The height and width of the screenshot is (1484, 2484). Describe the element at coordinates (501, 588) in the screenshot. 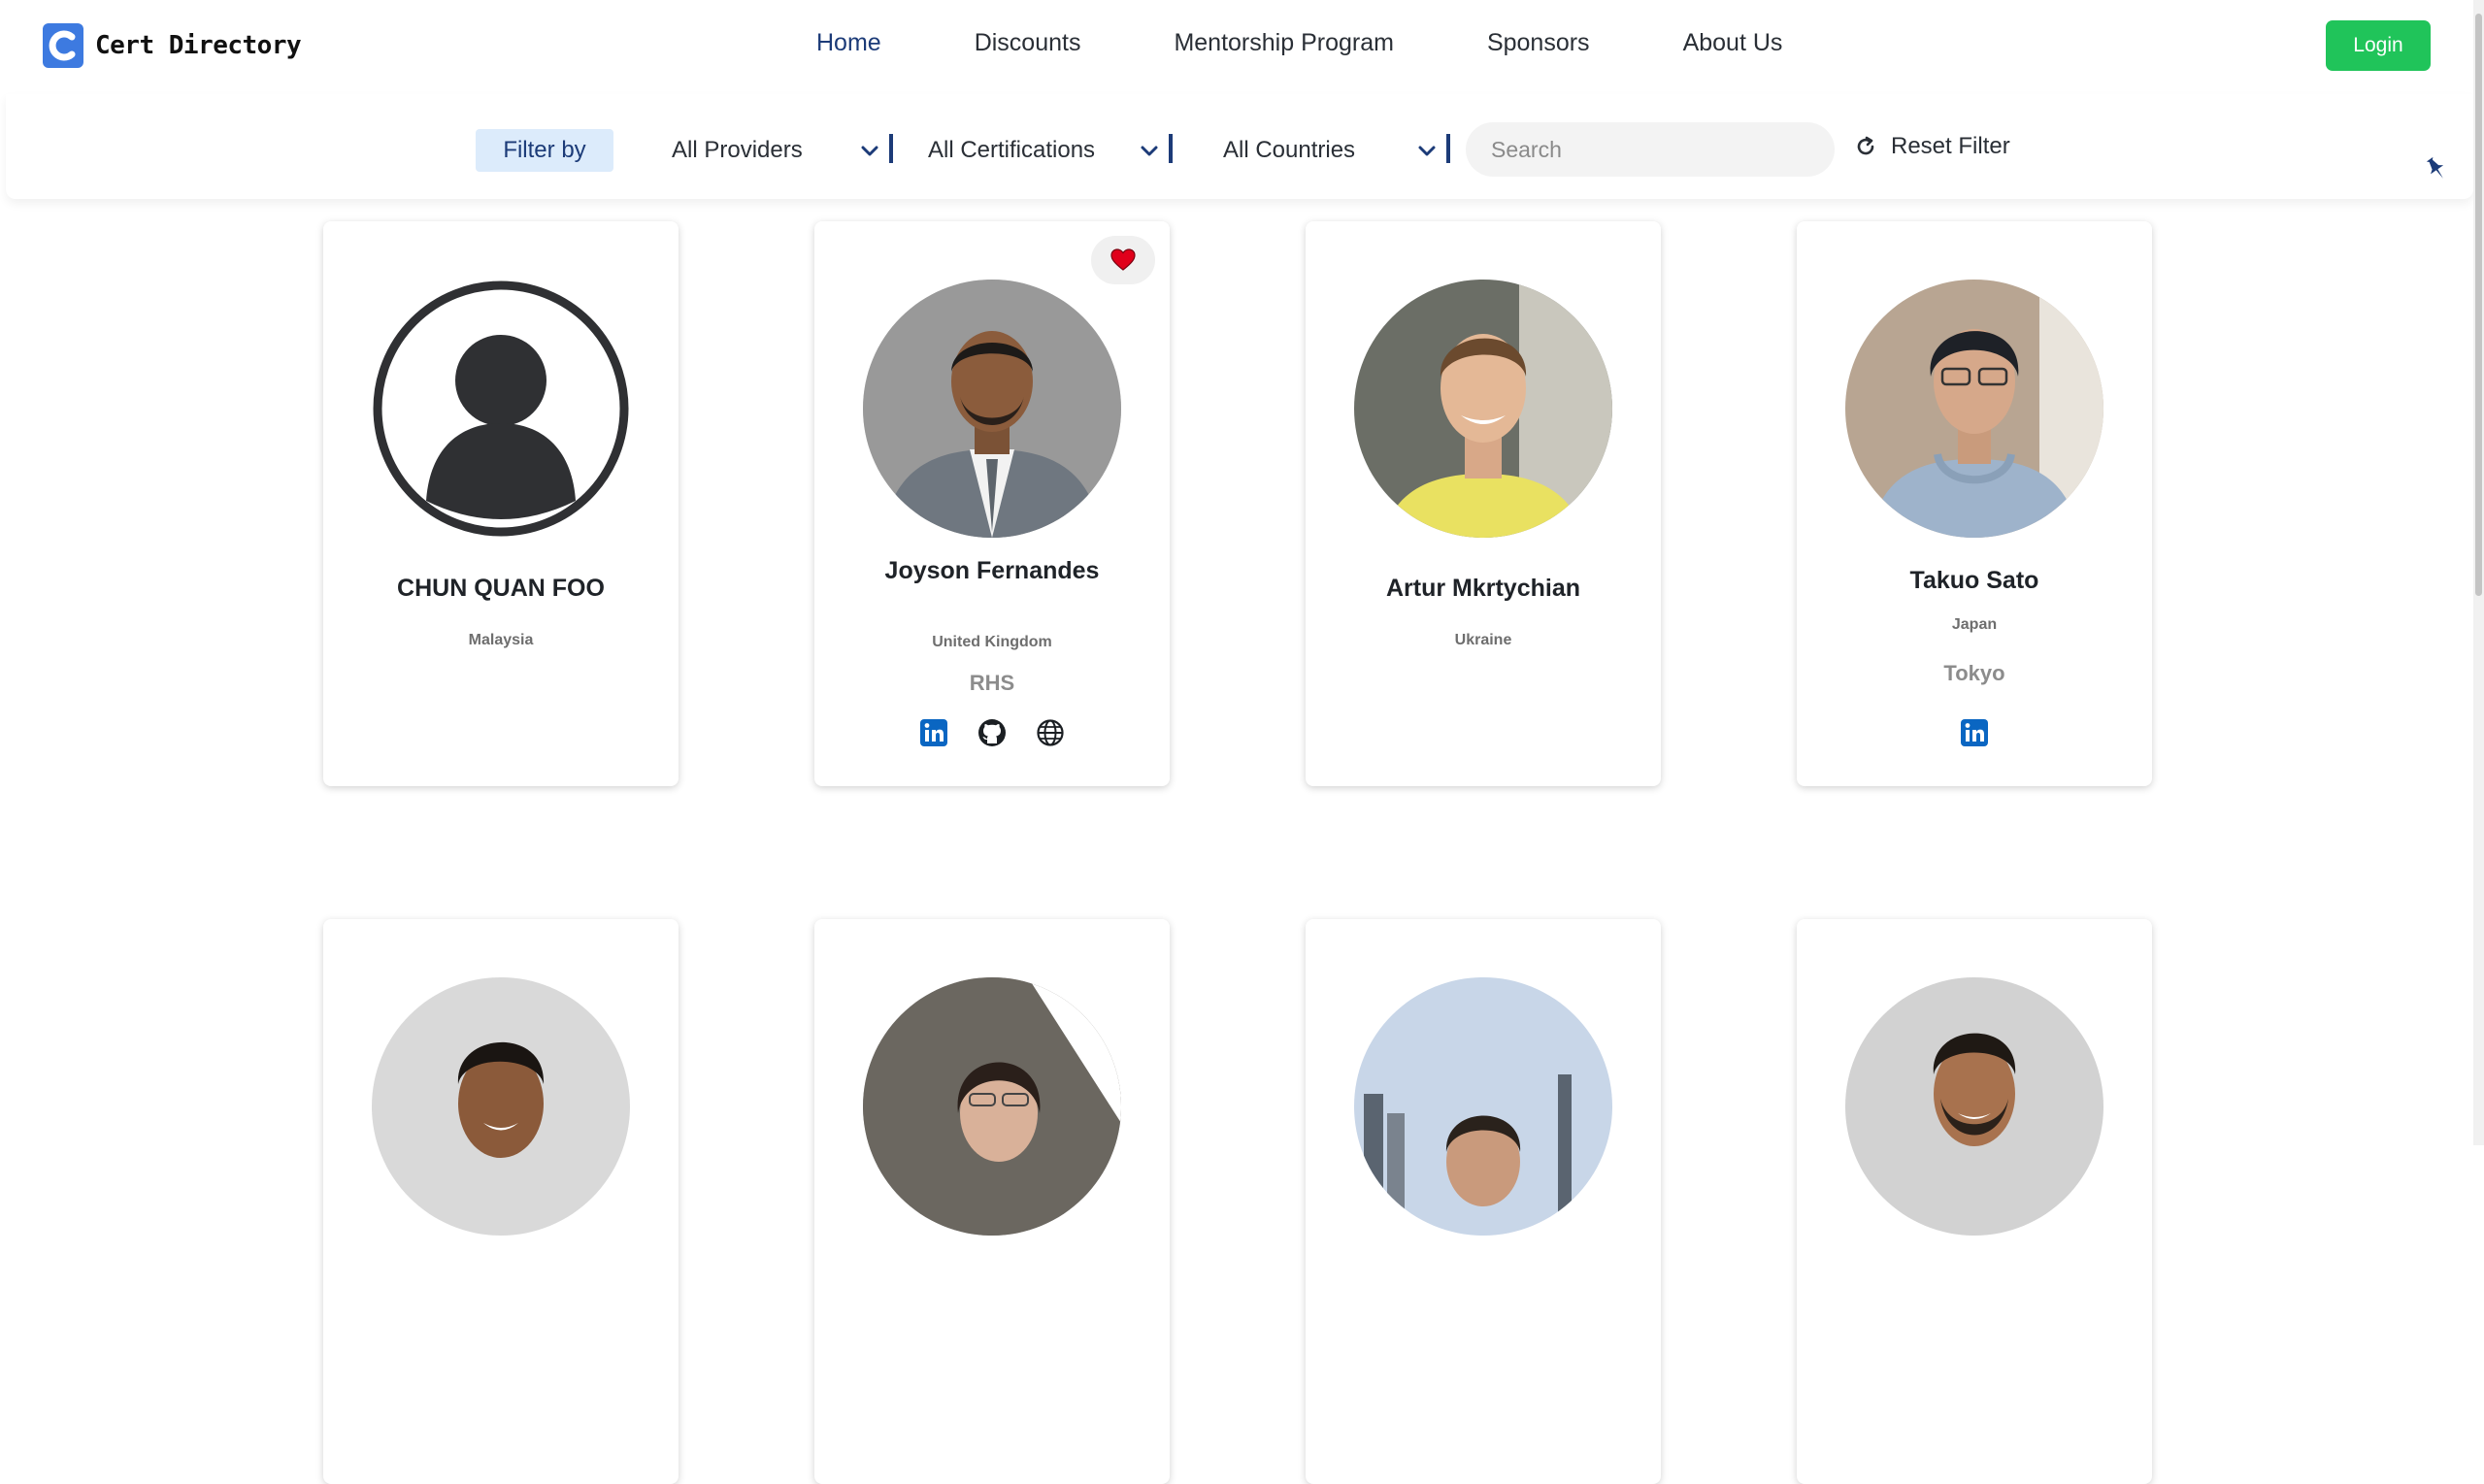

I see `mentor-name: CHUN QUAN FOO` at that location.